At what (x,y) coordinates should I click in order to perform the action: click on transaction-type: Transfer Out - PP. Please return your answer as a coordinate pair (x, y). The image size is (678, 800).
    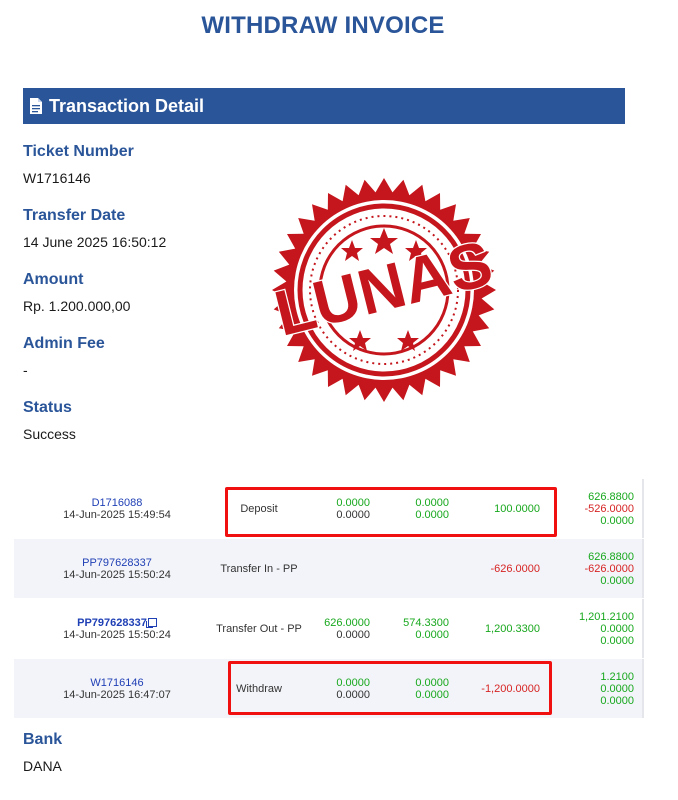
    Looking at the image, I should click on (259, 628).